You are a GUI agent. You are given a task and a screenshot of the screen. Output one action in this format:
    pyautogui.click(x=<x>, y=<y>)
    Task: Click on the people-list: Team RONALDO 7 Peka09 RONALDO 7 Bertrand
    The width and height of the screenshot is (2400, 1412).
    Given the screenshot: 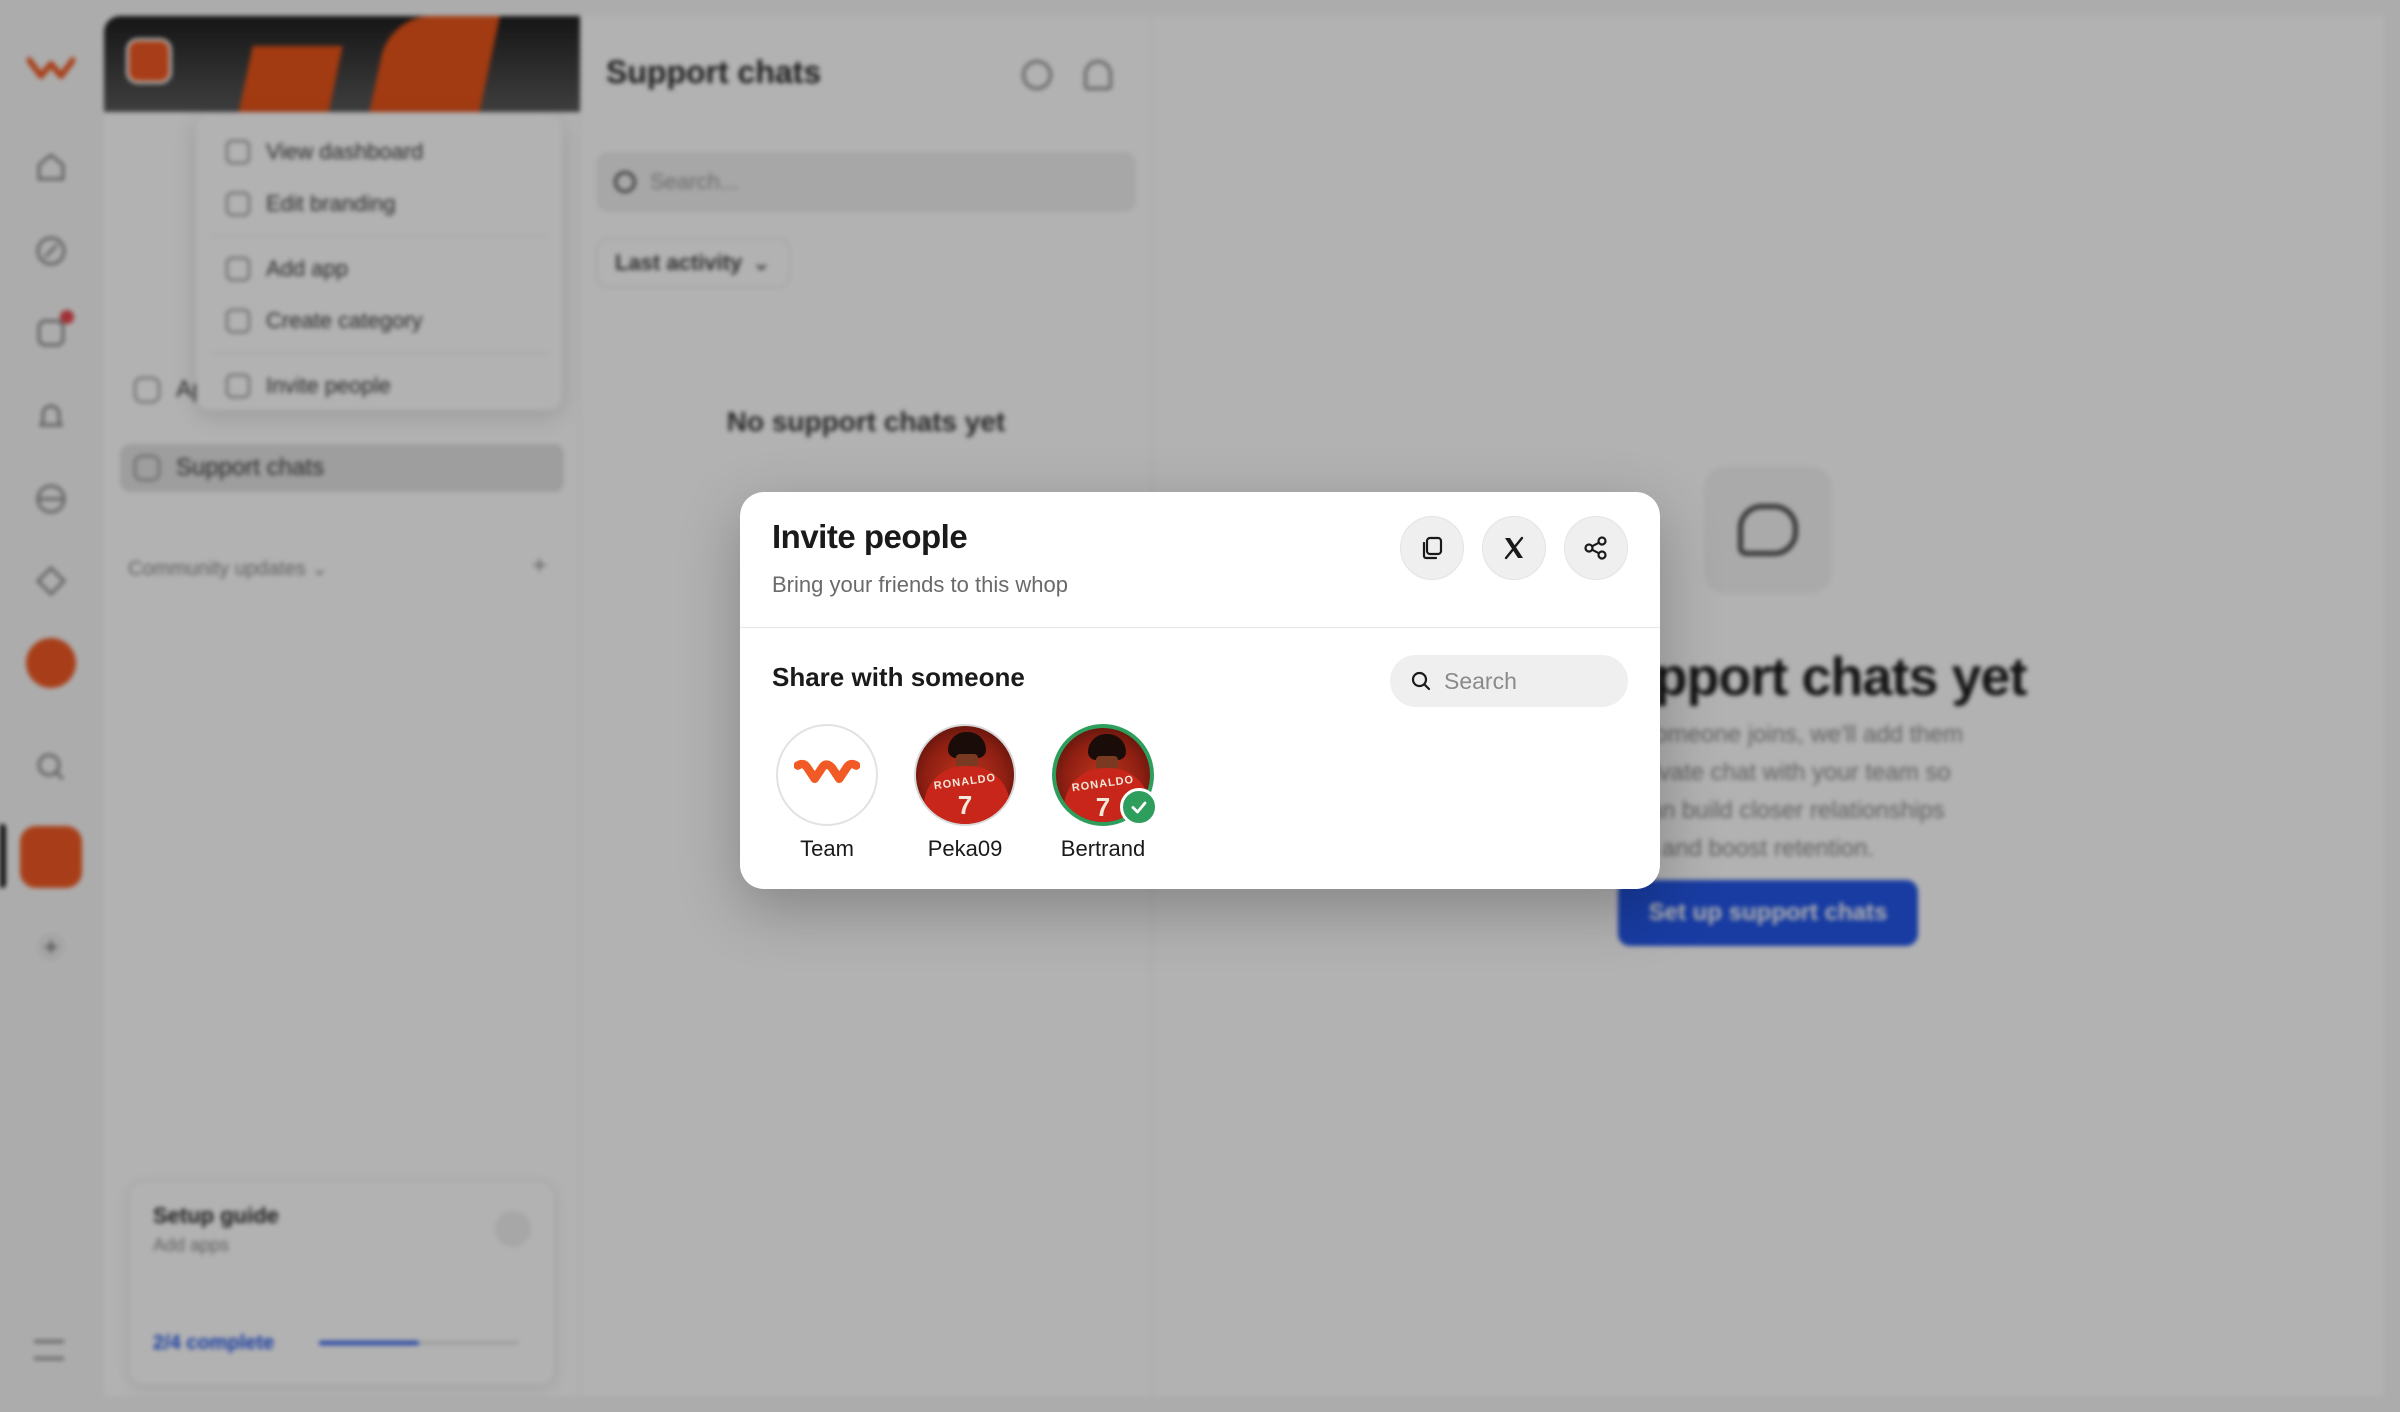 What is the action you would take?
    pyautogui.click(x=967, y=793)
    